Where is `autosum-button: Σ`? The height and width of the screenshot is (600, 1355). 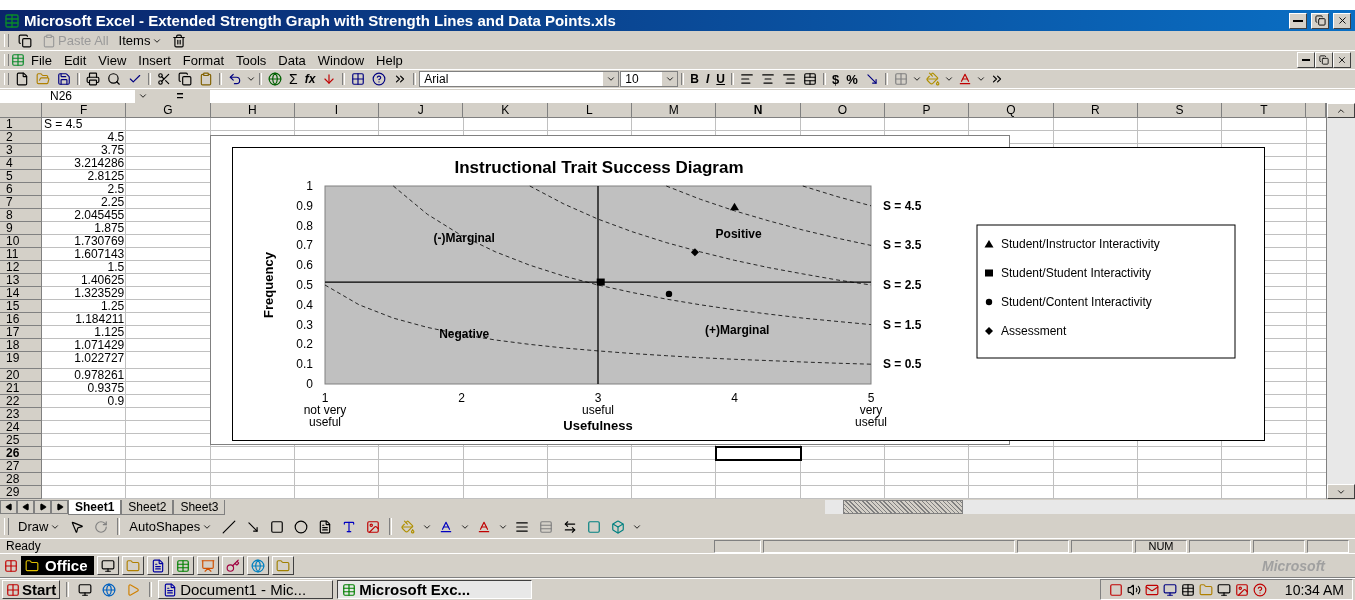
autosum-button: Σ is located at coordinates (293, 79).